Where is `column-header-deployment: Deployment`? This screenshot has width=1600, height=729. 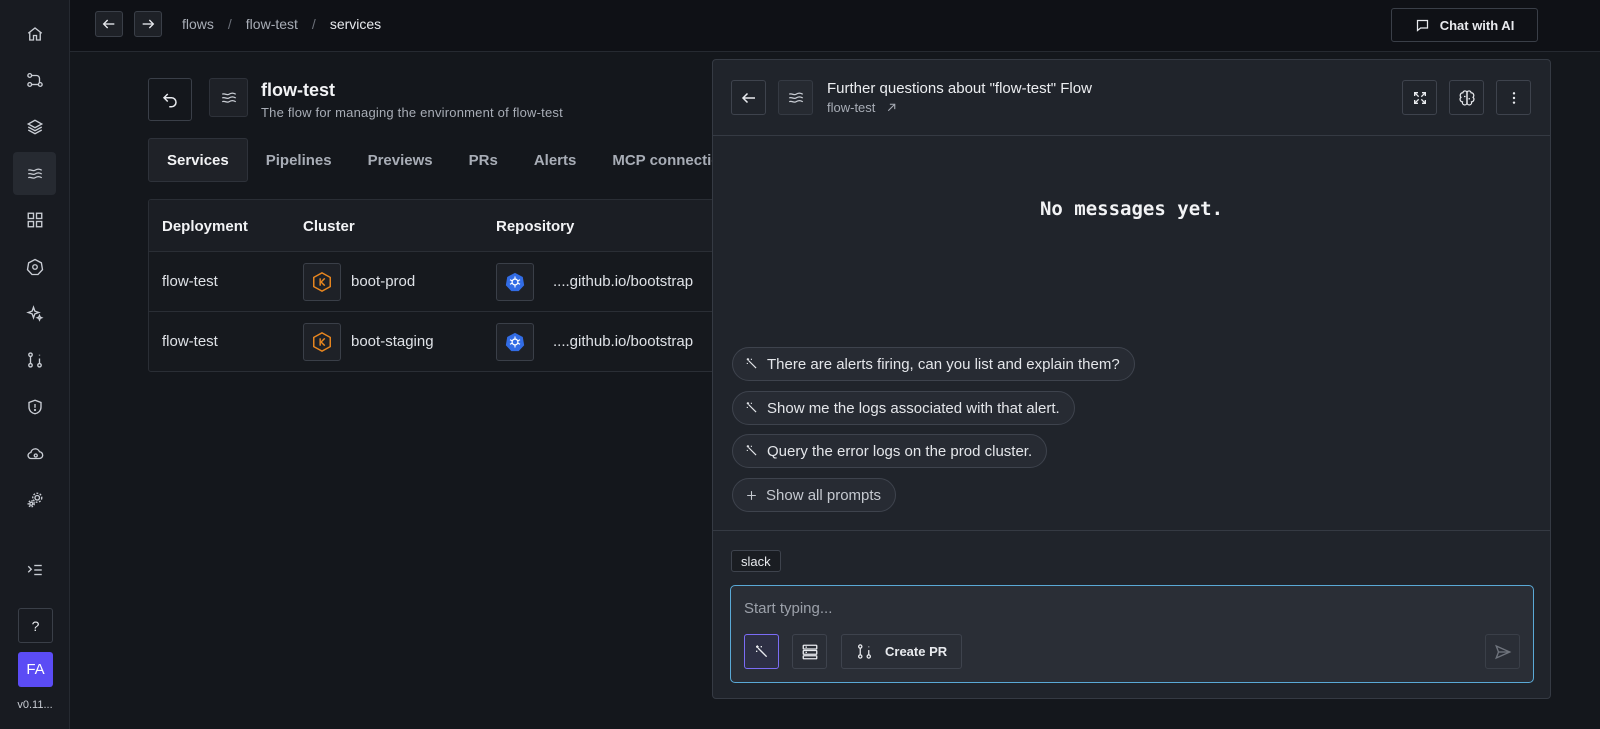
column-header-deployment: Deployment is located at coordinates (205, 226).